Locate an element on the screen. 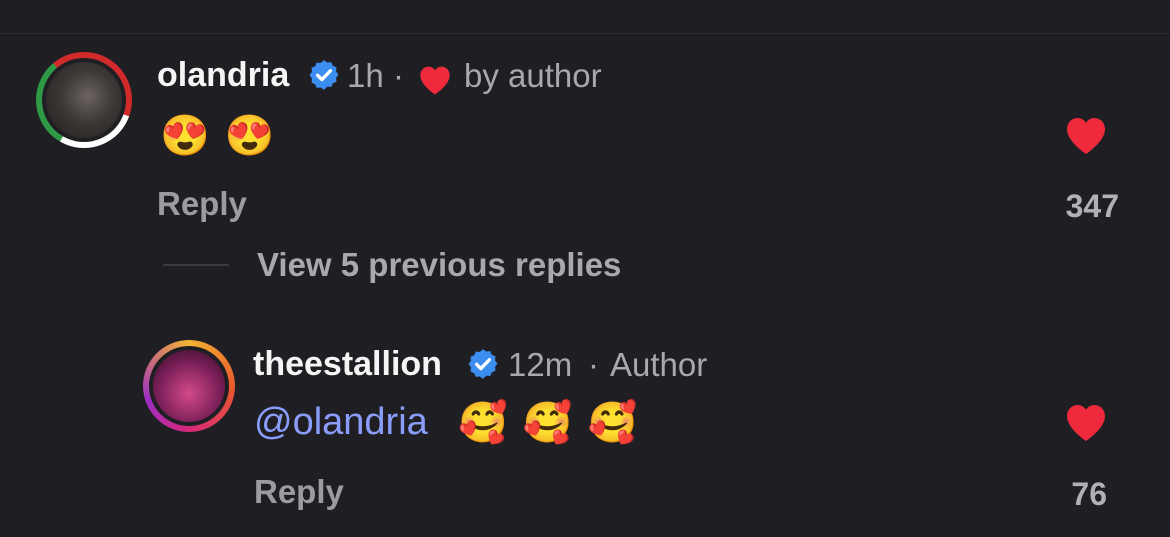 This screenshot has height=537, width=1170. liked-by-author-label: by author is located at coordinates (533, 75).